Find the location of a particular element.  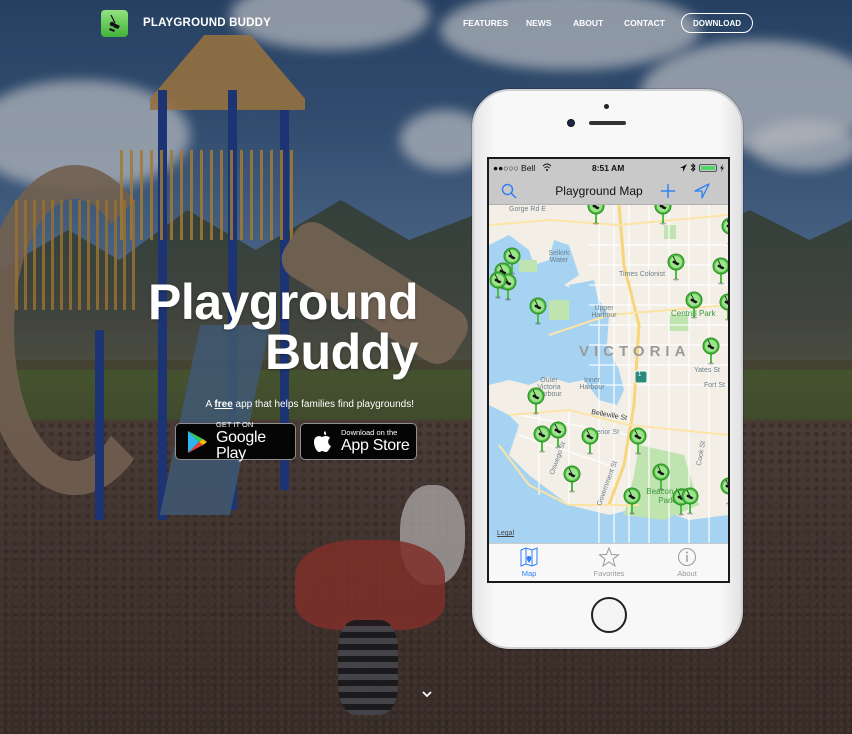

hero-title: Playground Buddy is located at coordinates (264, 327).